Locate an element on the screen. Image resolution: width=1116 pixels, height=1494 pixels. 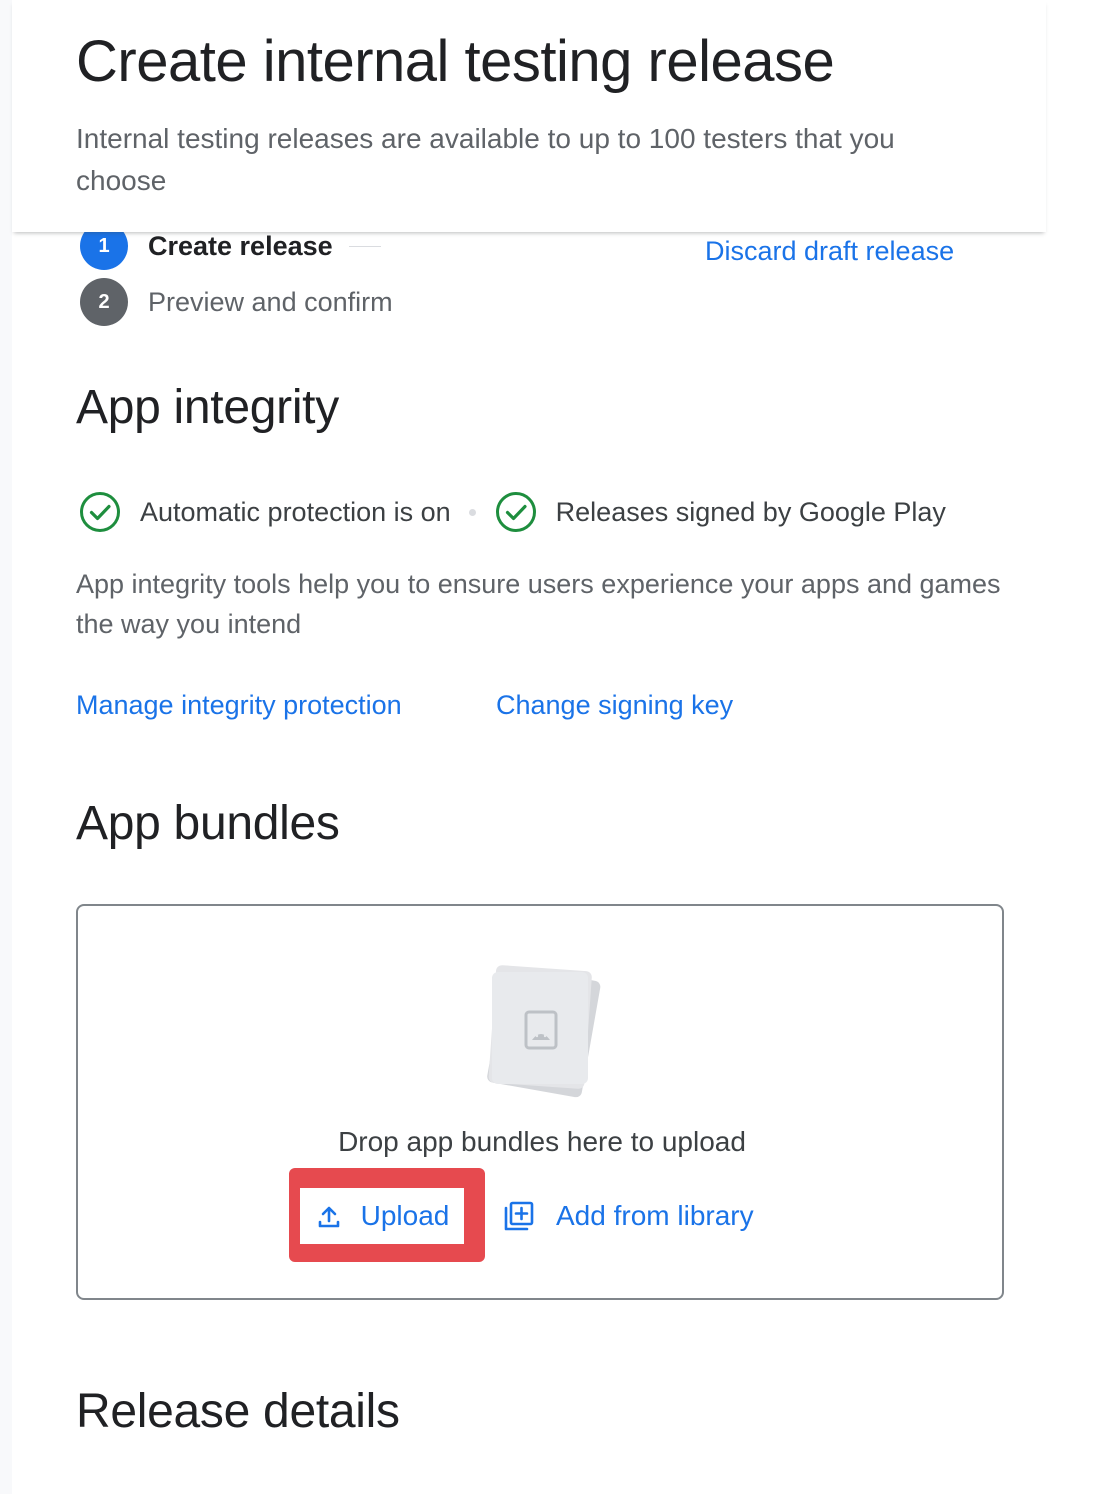
step-label-create-release: Create release is located at coordinates (240, 245).